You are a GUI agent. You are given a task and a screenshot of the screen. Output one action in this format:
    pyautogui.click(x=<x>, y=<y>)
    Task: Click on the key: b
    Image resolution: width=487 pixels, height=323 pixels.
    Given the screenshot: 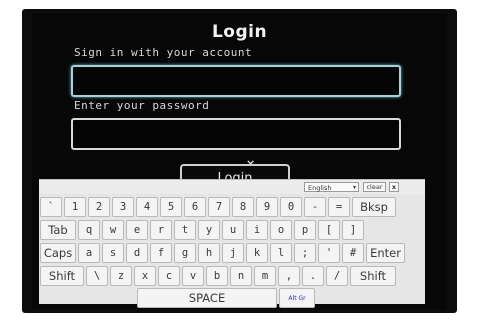 What is the action you would take?
    pyautogui.click(x=217, y=276)
    